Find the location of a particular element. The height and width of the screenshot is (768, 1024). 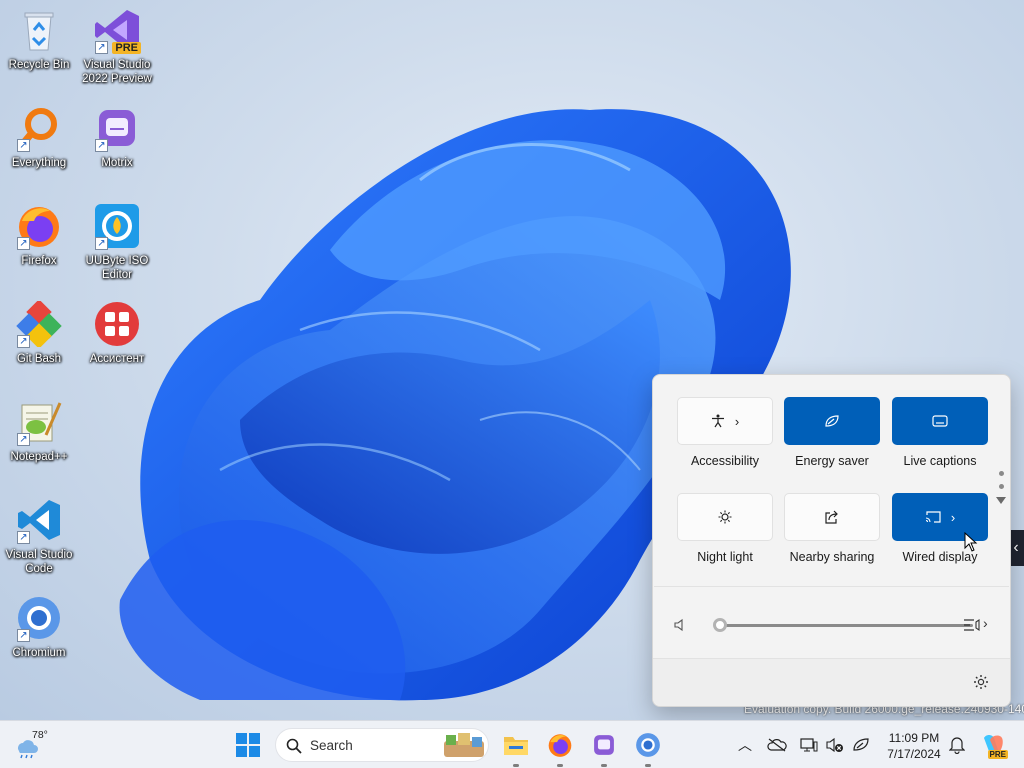

page-indicator is located at coordinates (1001, 491).